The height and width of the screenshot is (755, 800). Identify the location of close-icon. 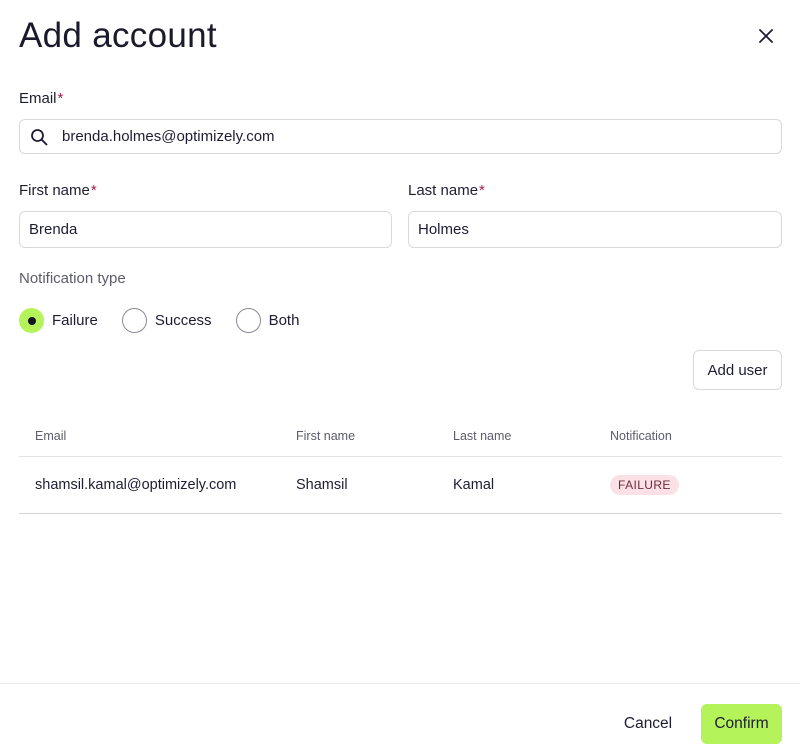
(766, 36).